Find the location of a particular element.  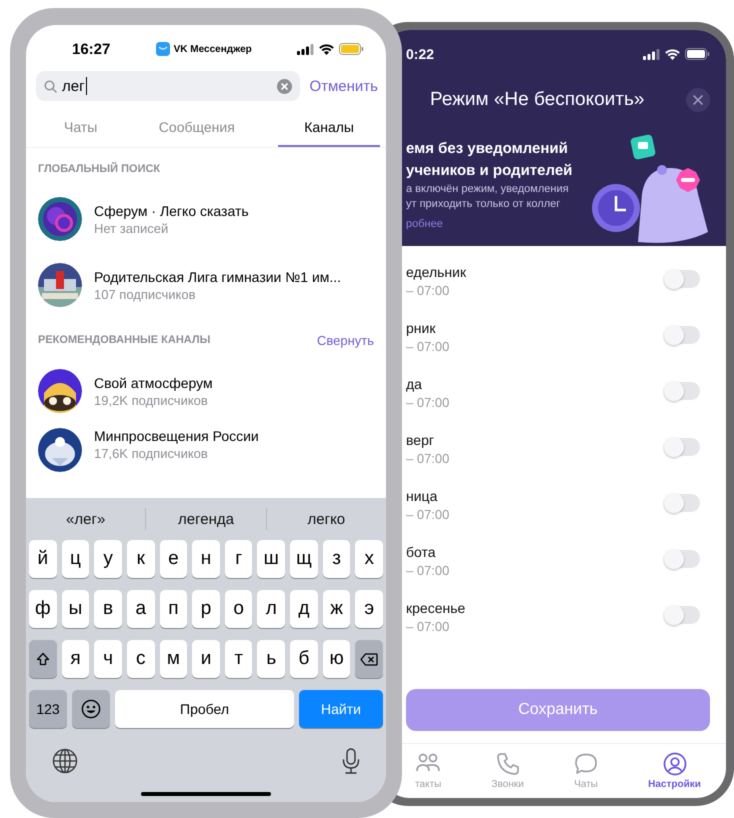

keyboard-key: ф is located at coordinates (43, 609).